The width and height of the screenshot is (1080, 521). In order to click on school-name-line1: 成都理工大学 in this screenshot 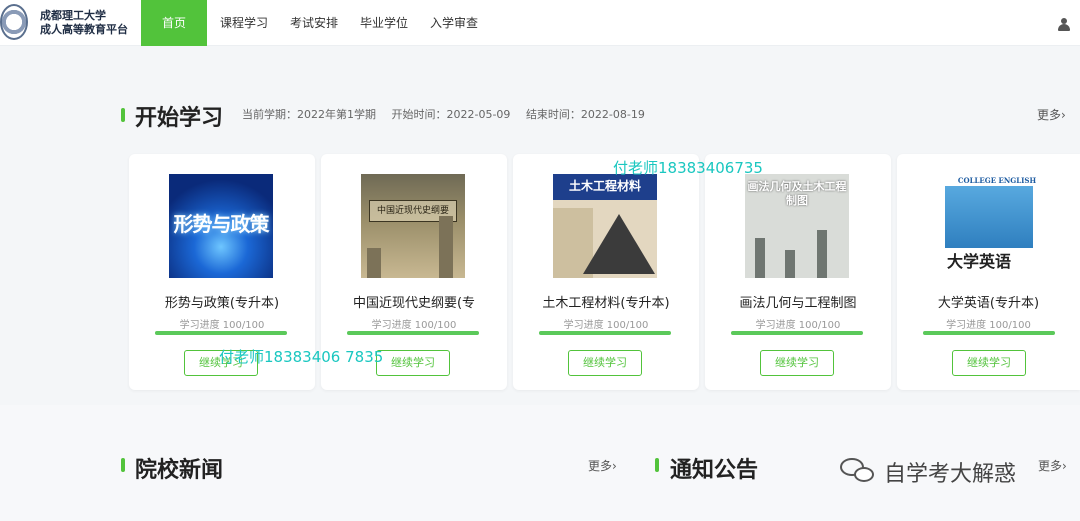, I will do `click(73, 15)`.